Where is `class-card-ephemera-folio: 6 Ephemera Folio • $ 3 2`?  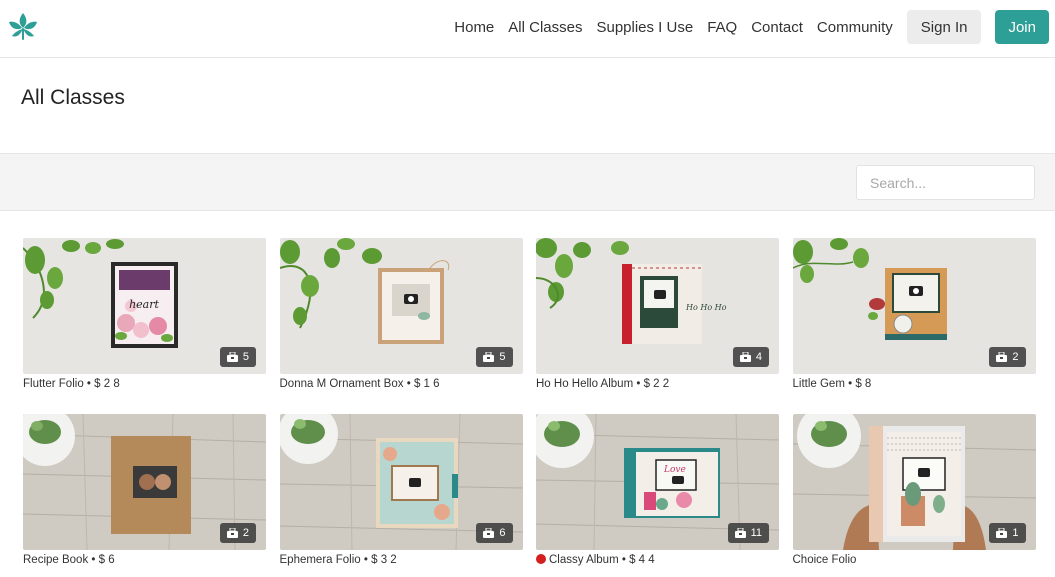 class-card-ephemera-folio: 6 Ephemera Folio • $ 3 2 is located at coordinates (401, 495).